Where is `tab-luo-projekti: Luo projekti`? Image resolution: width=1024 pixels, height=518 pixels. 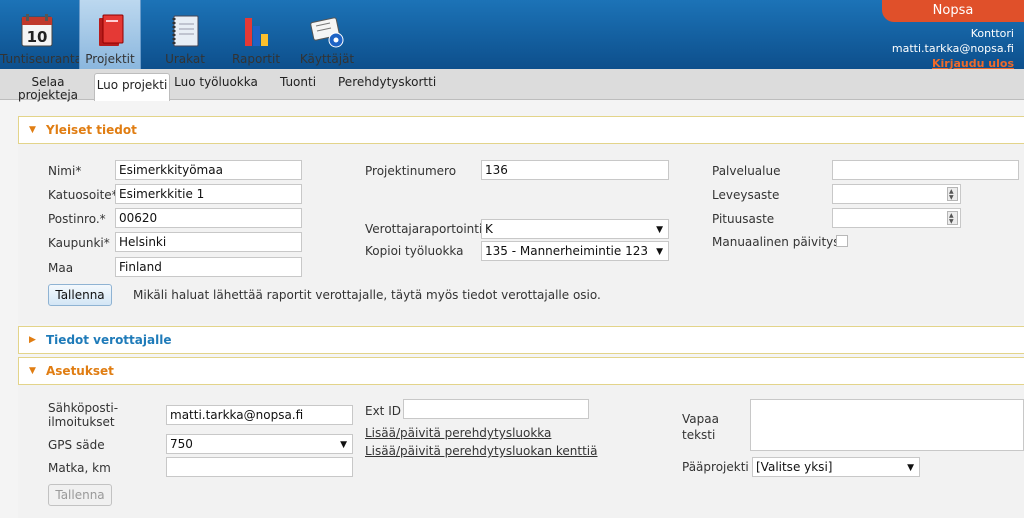 tab-luo-projekti: Luo projekti is located at coordinates (132, 87).